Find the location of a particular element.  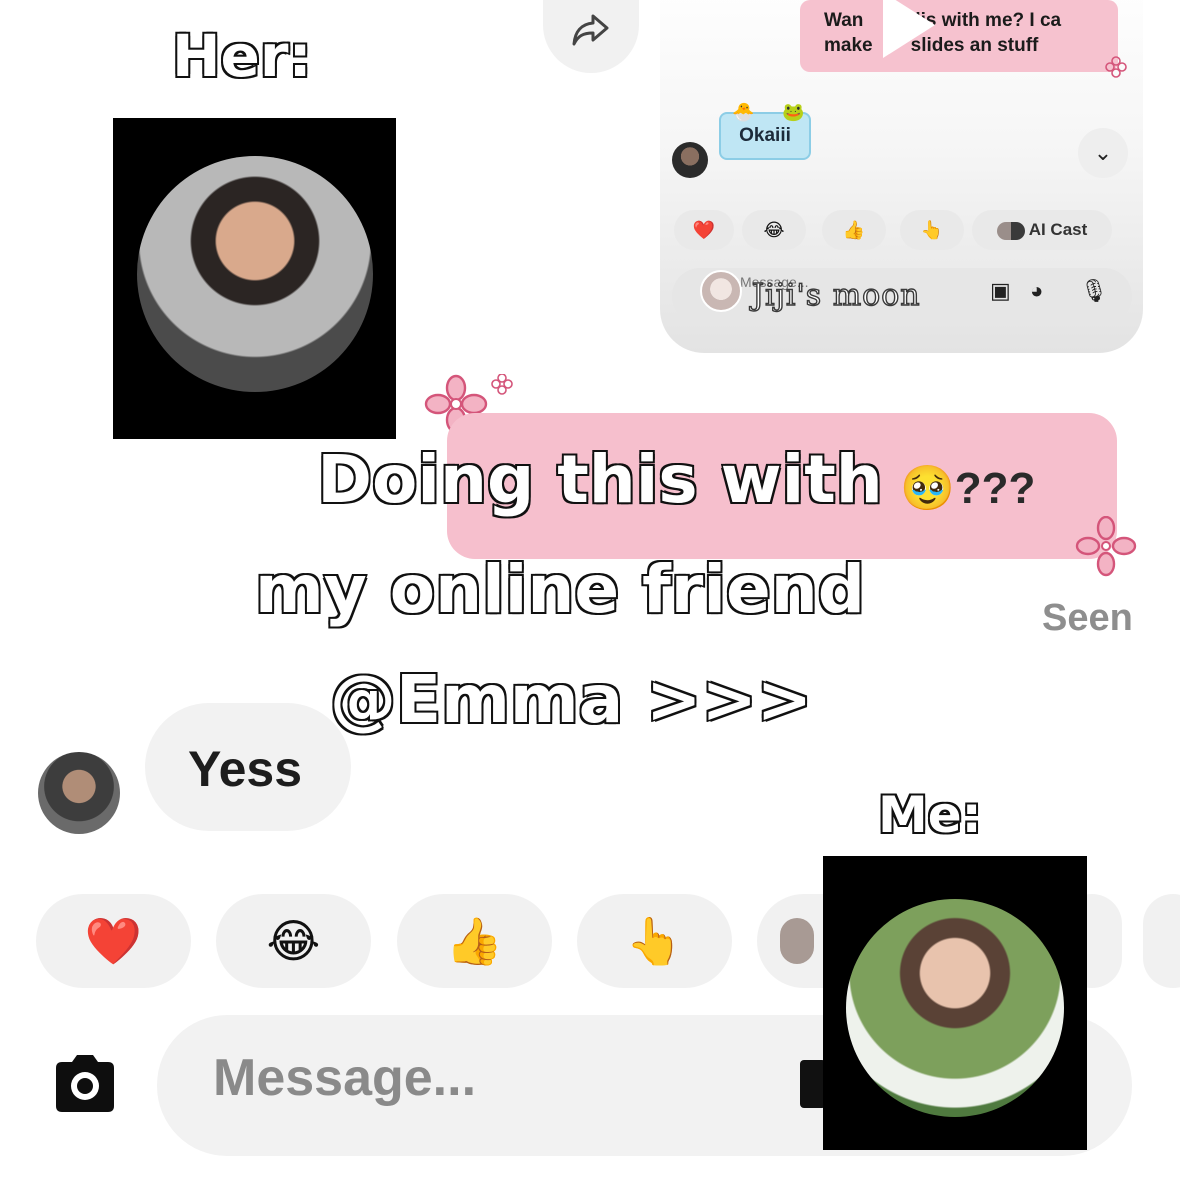

sticker-deco-icon: 🐣 is located at coordinates (743, 112).